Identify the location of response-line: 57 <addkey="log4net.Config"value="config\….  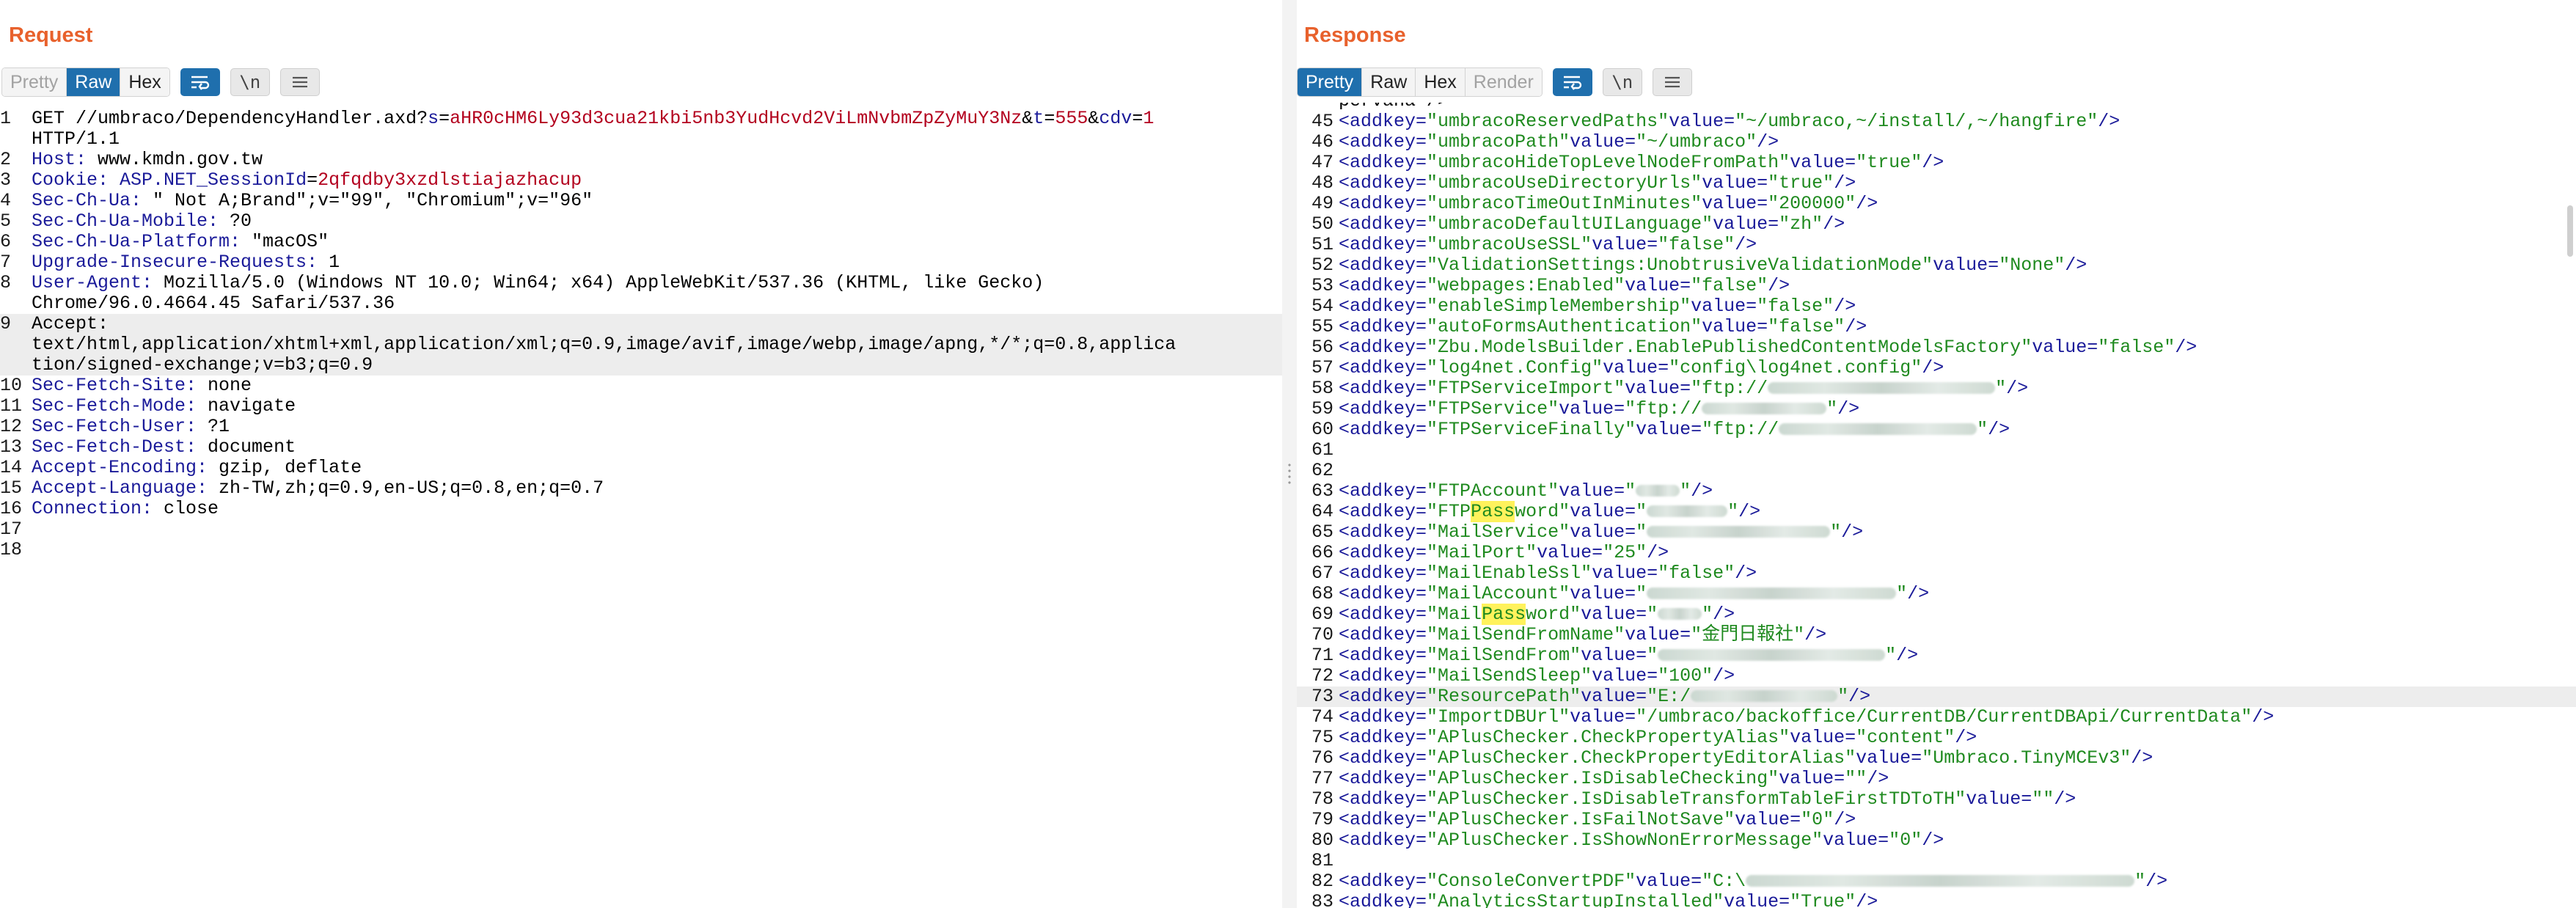
(1628, 367).